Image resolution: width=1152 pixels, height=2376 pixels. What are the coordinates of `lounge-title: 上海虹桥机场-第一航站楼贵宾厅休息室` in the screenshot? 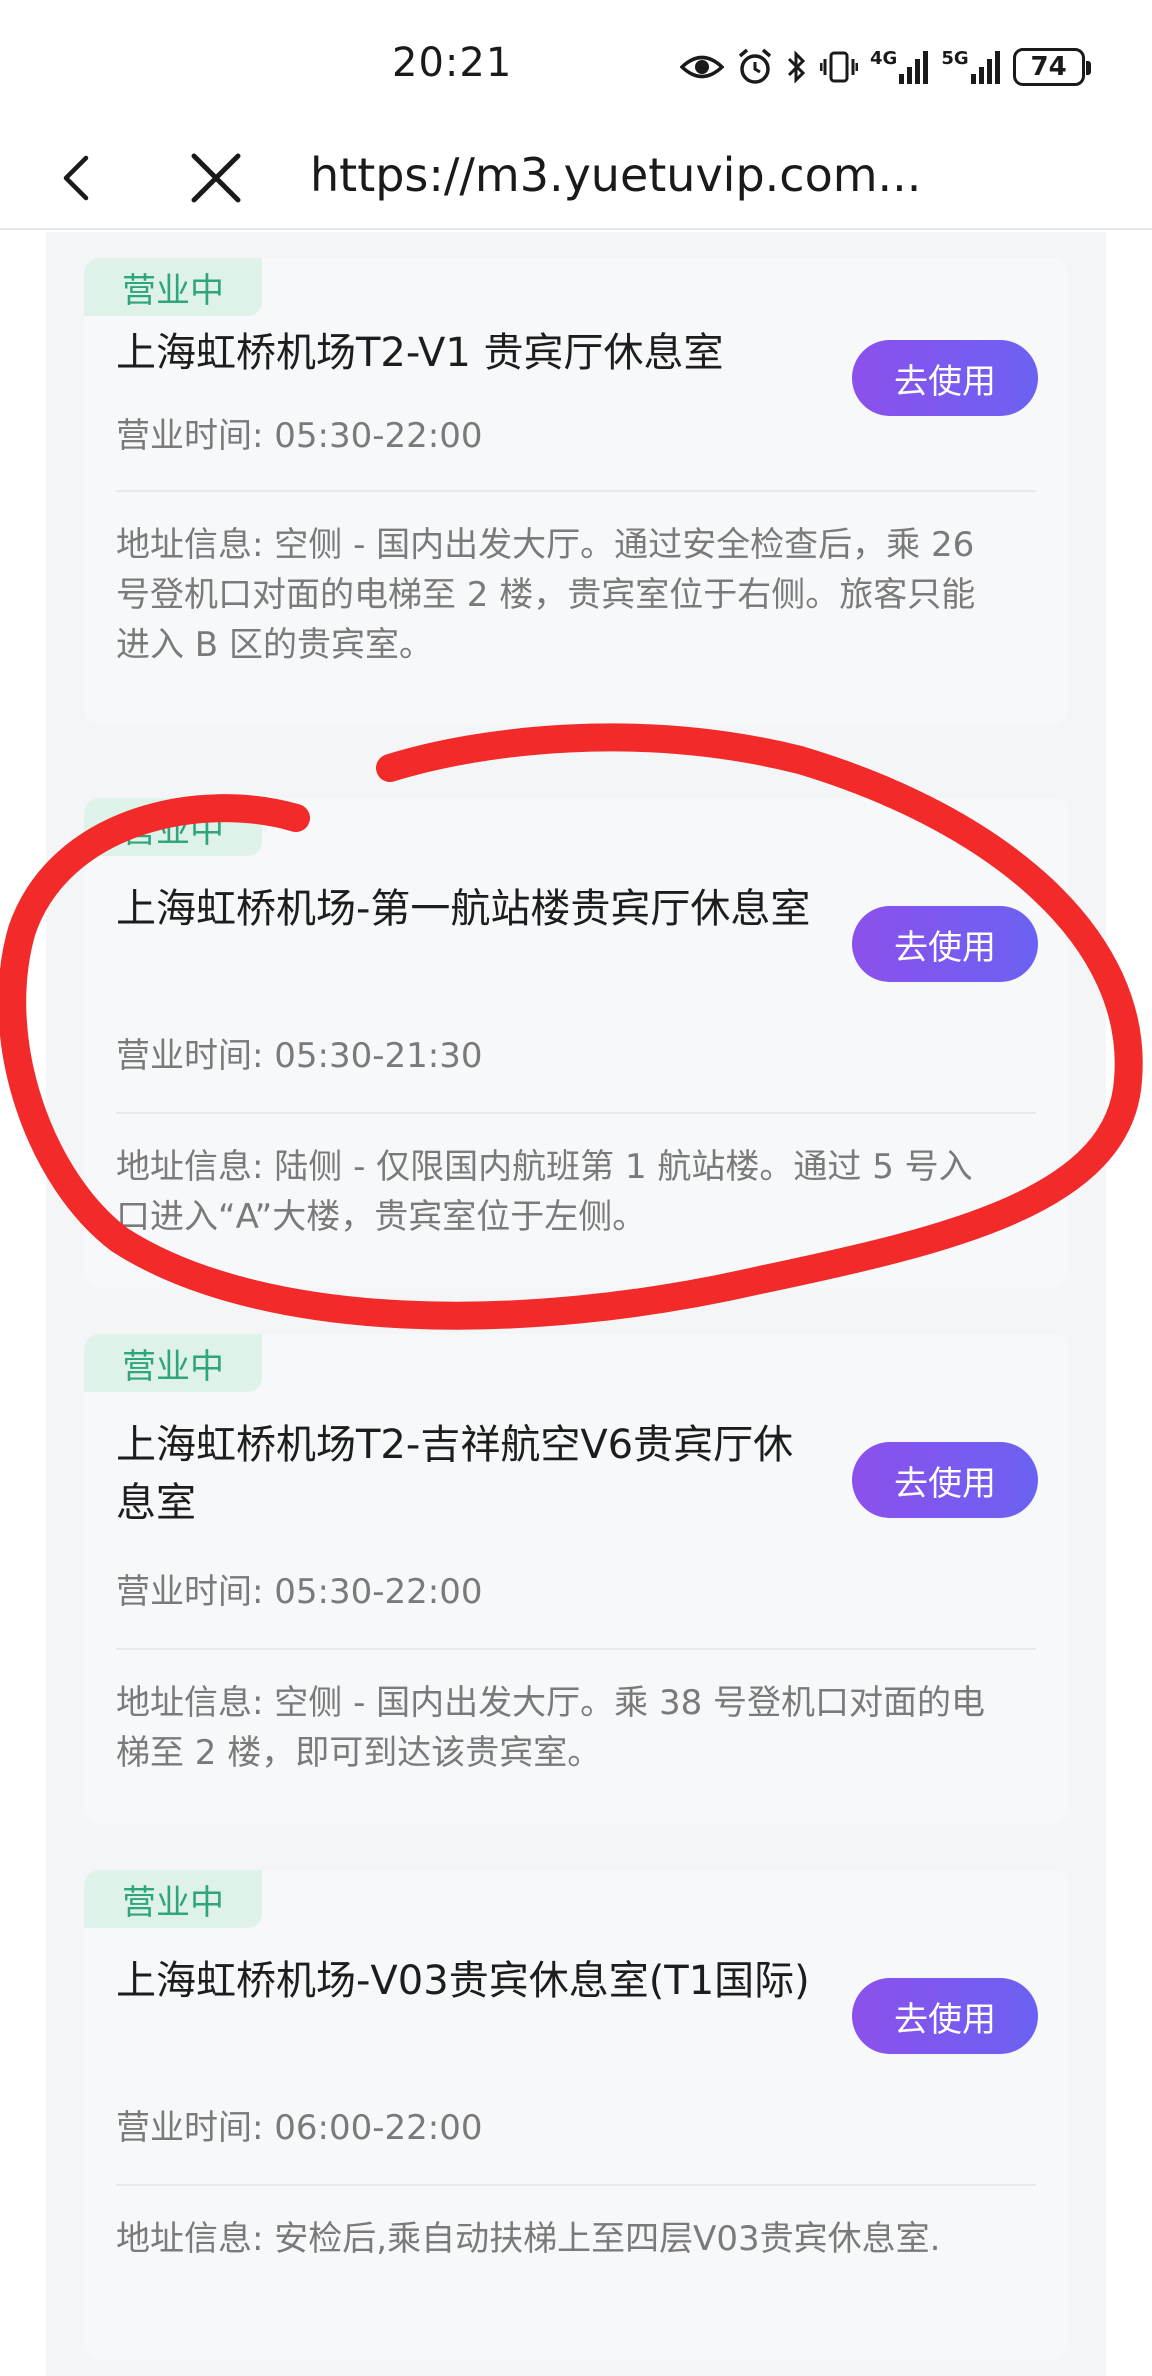 It's located at (463, 909).